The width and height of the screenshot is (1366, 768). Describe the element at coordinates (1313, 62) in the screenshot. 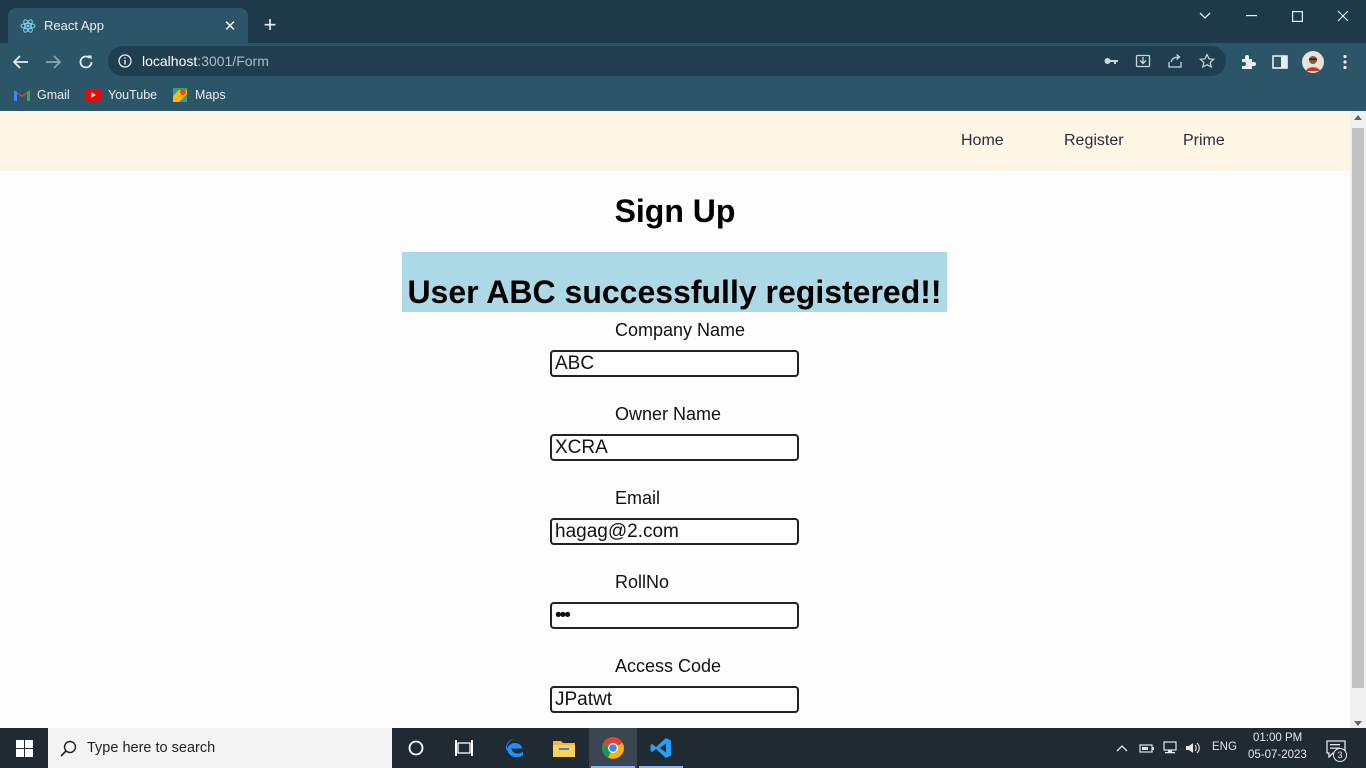

I see `profile-avatar` at that location.